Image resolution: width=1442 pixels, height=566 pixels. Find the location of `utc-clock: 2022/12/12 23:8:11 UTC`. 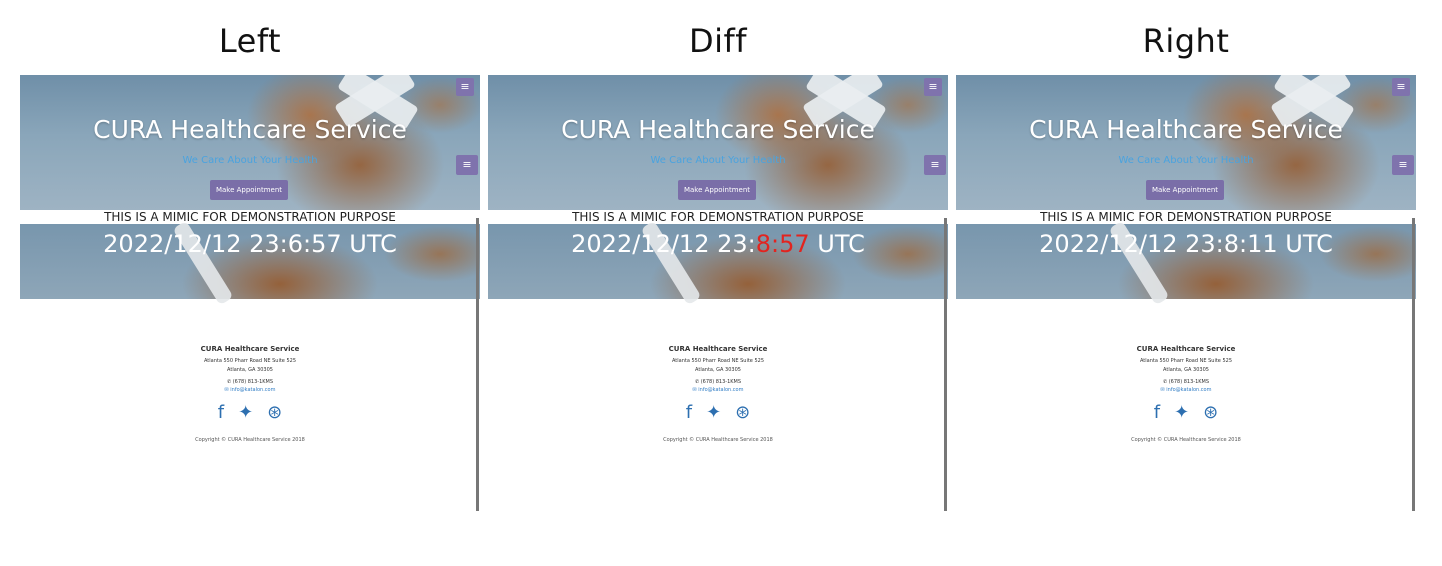

utc-clock: 2022/12/12 23:8:11 UTC is located at coordinates (1186, 244).